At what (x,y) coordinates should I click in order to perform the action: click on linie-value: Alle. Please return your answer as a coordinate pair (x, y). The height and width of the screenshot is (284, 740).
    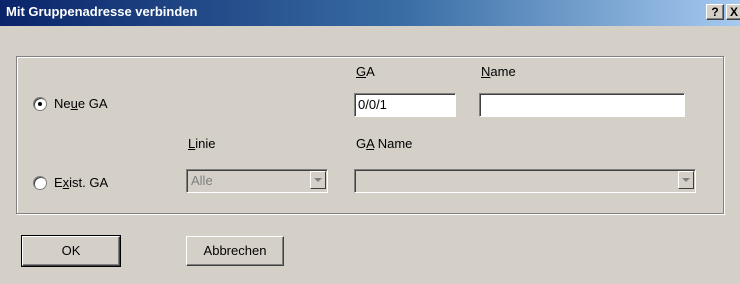
    Looking at the image, I should click on (202, 180).